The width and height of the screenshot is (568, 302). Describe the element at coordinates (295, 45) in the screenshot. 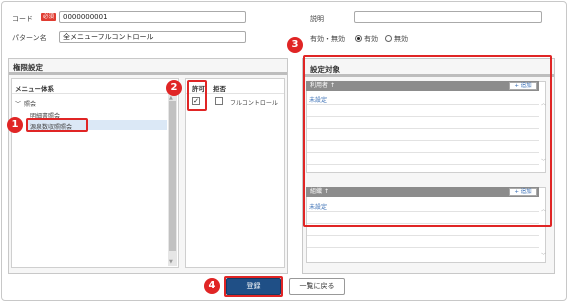

I see `callout-badge-3: 3` at that location.